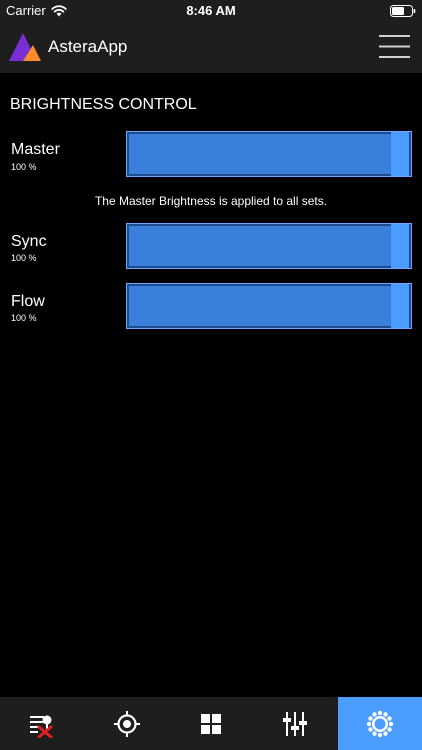  What do you see at coordinates (211, 47) in the screenshot?
I see `nav-bar: AsteraApp` at bounding box center [211, 47].